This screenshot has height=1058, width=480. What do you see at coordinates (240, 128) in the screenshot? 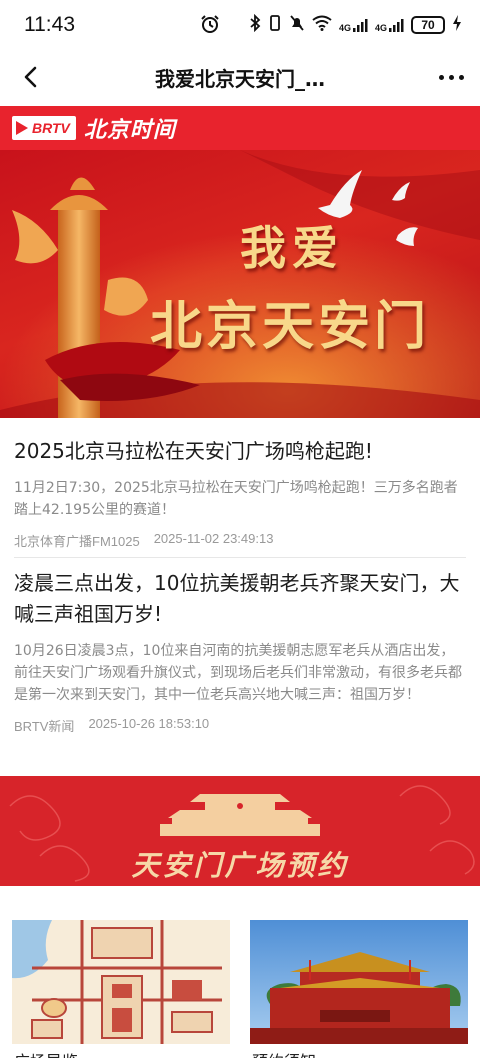
I see `brand-strip: BRTV 北京时间` at bounding box center [240, 128].